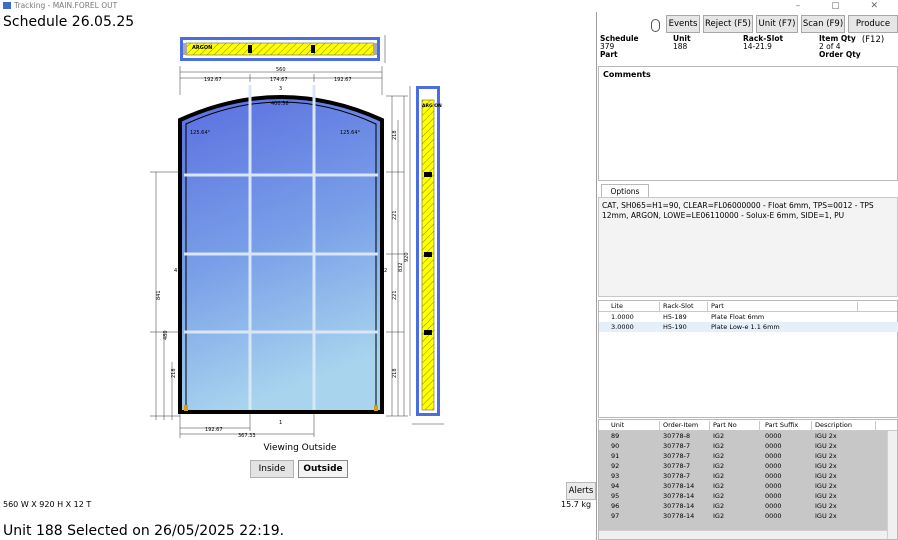  I want to click on lite-row: 1.0000 H5-189 Plate Float 6mm, so click(748, 317).